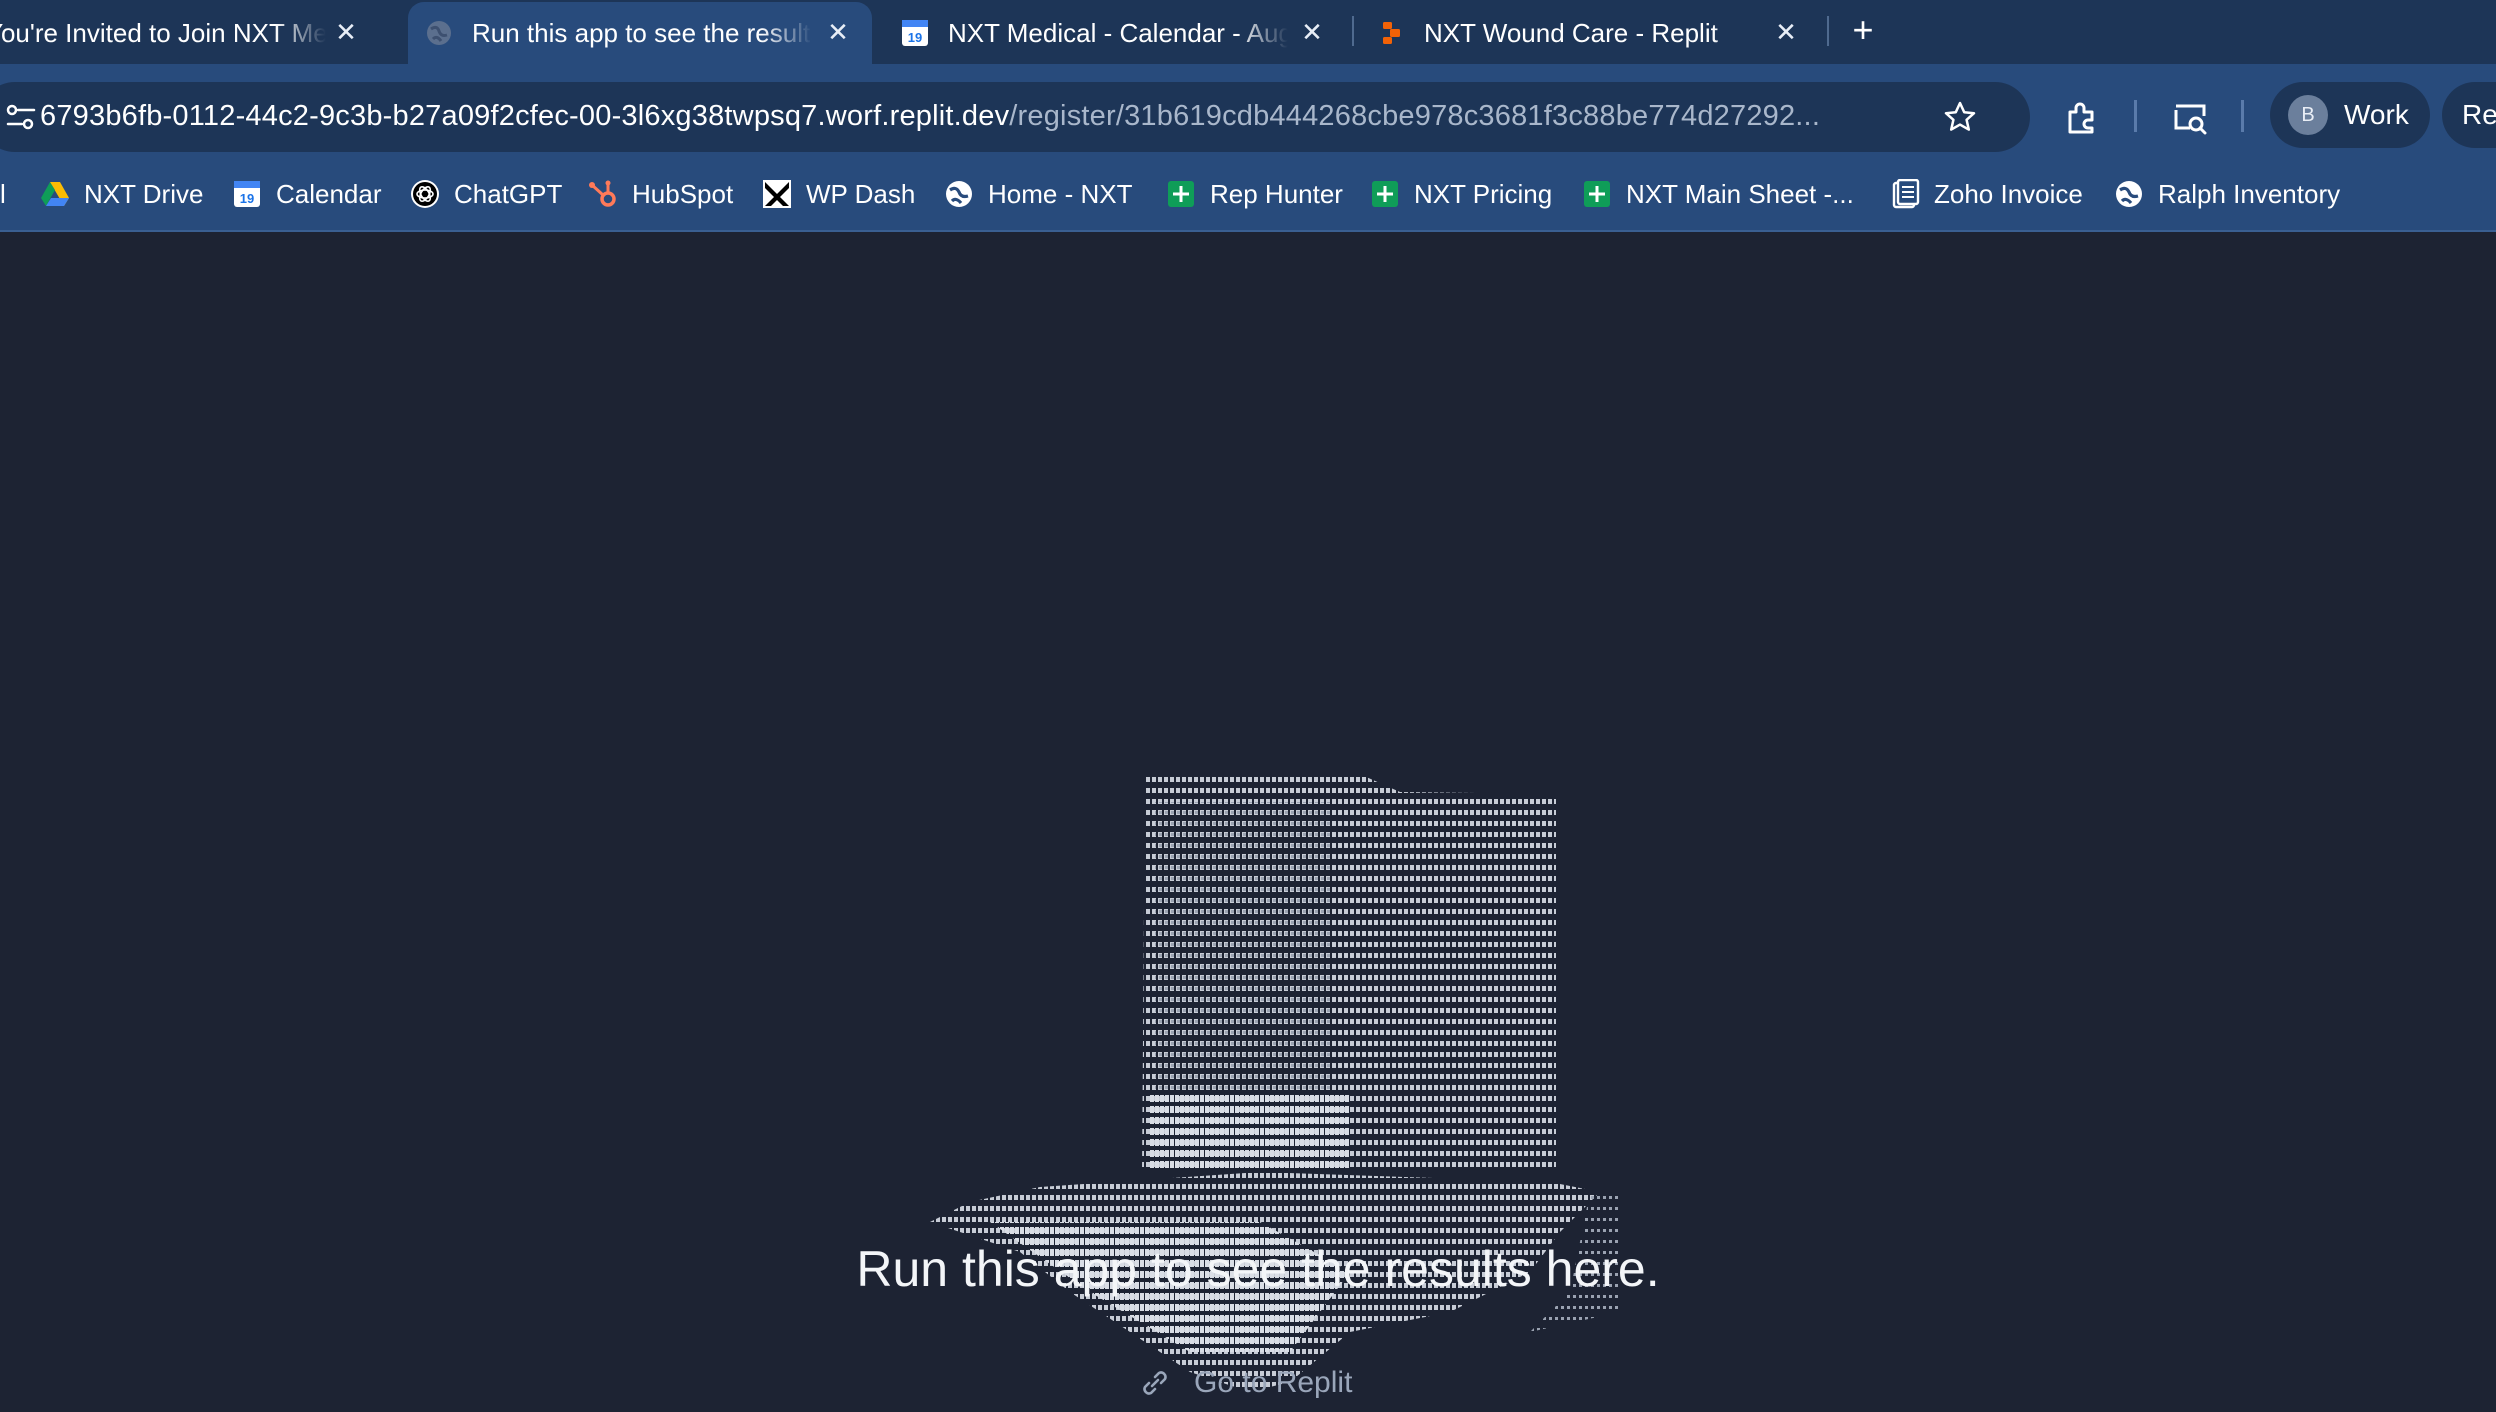 This screenshot has width=2496, height=1412. I want to click on tab-title: NXT Medical - Calendar - August, so click(1118, 32).